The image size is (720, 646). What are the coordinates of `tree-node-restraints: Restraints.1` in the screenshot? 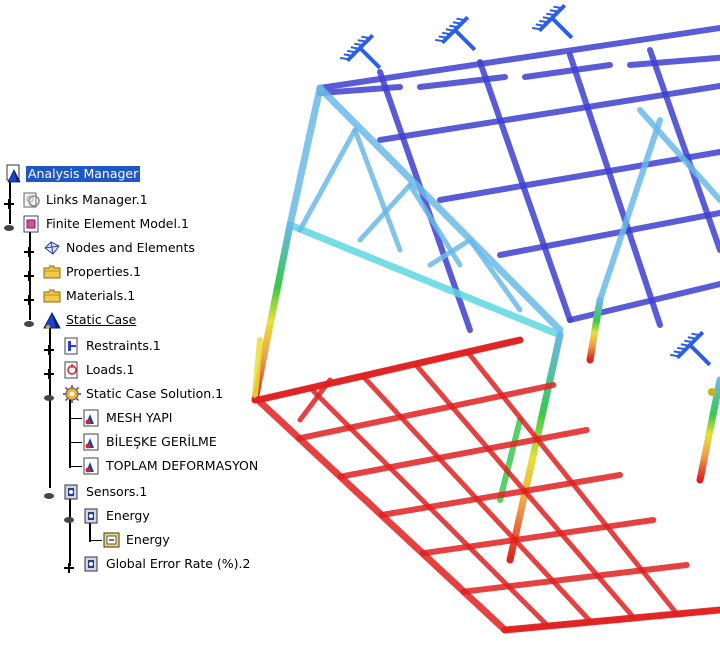 It's located at (112, 346).